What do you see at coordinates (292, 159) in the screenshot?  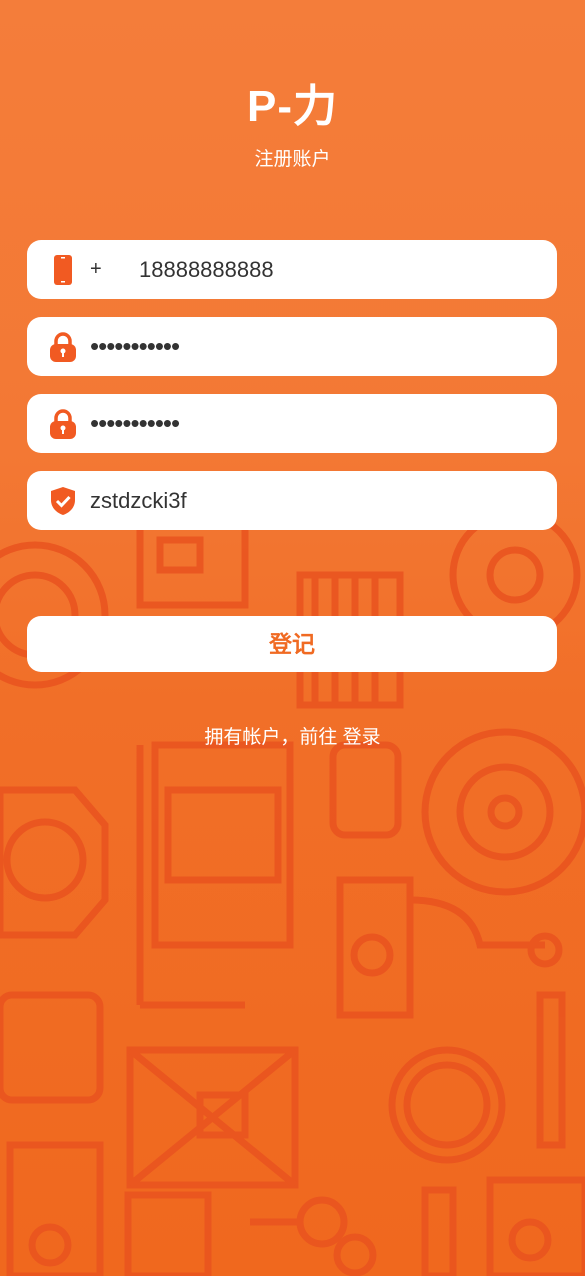 I see `page-subtitle: 注册账户` at bounding box center [292, 159].